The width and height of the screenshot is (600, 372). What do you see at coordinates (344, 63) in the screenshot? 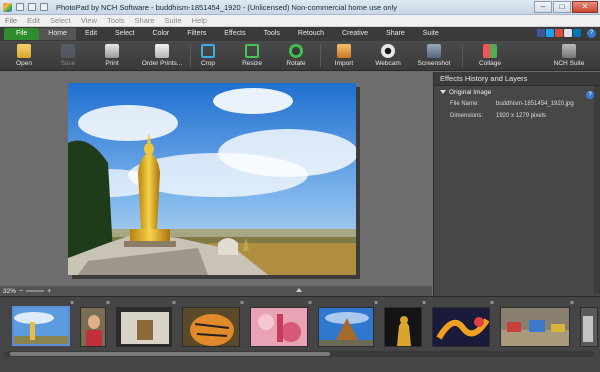
I see `import-label: Import` at bounding box center [344, 63].